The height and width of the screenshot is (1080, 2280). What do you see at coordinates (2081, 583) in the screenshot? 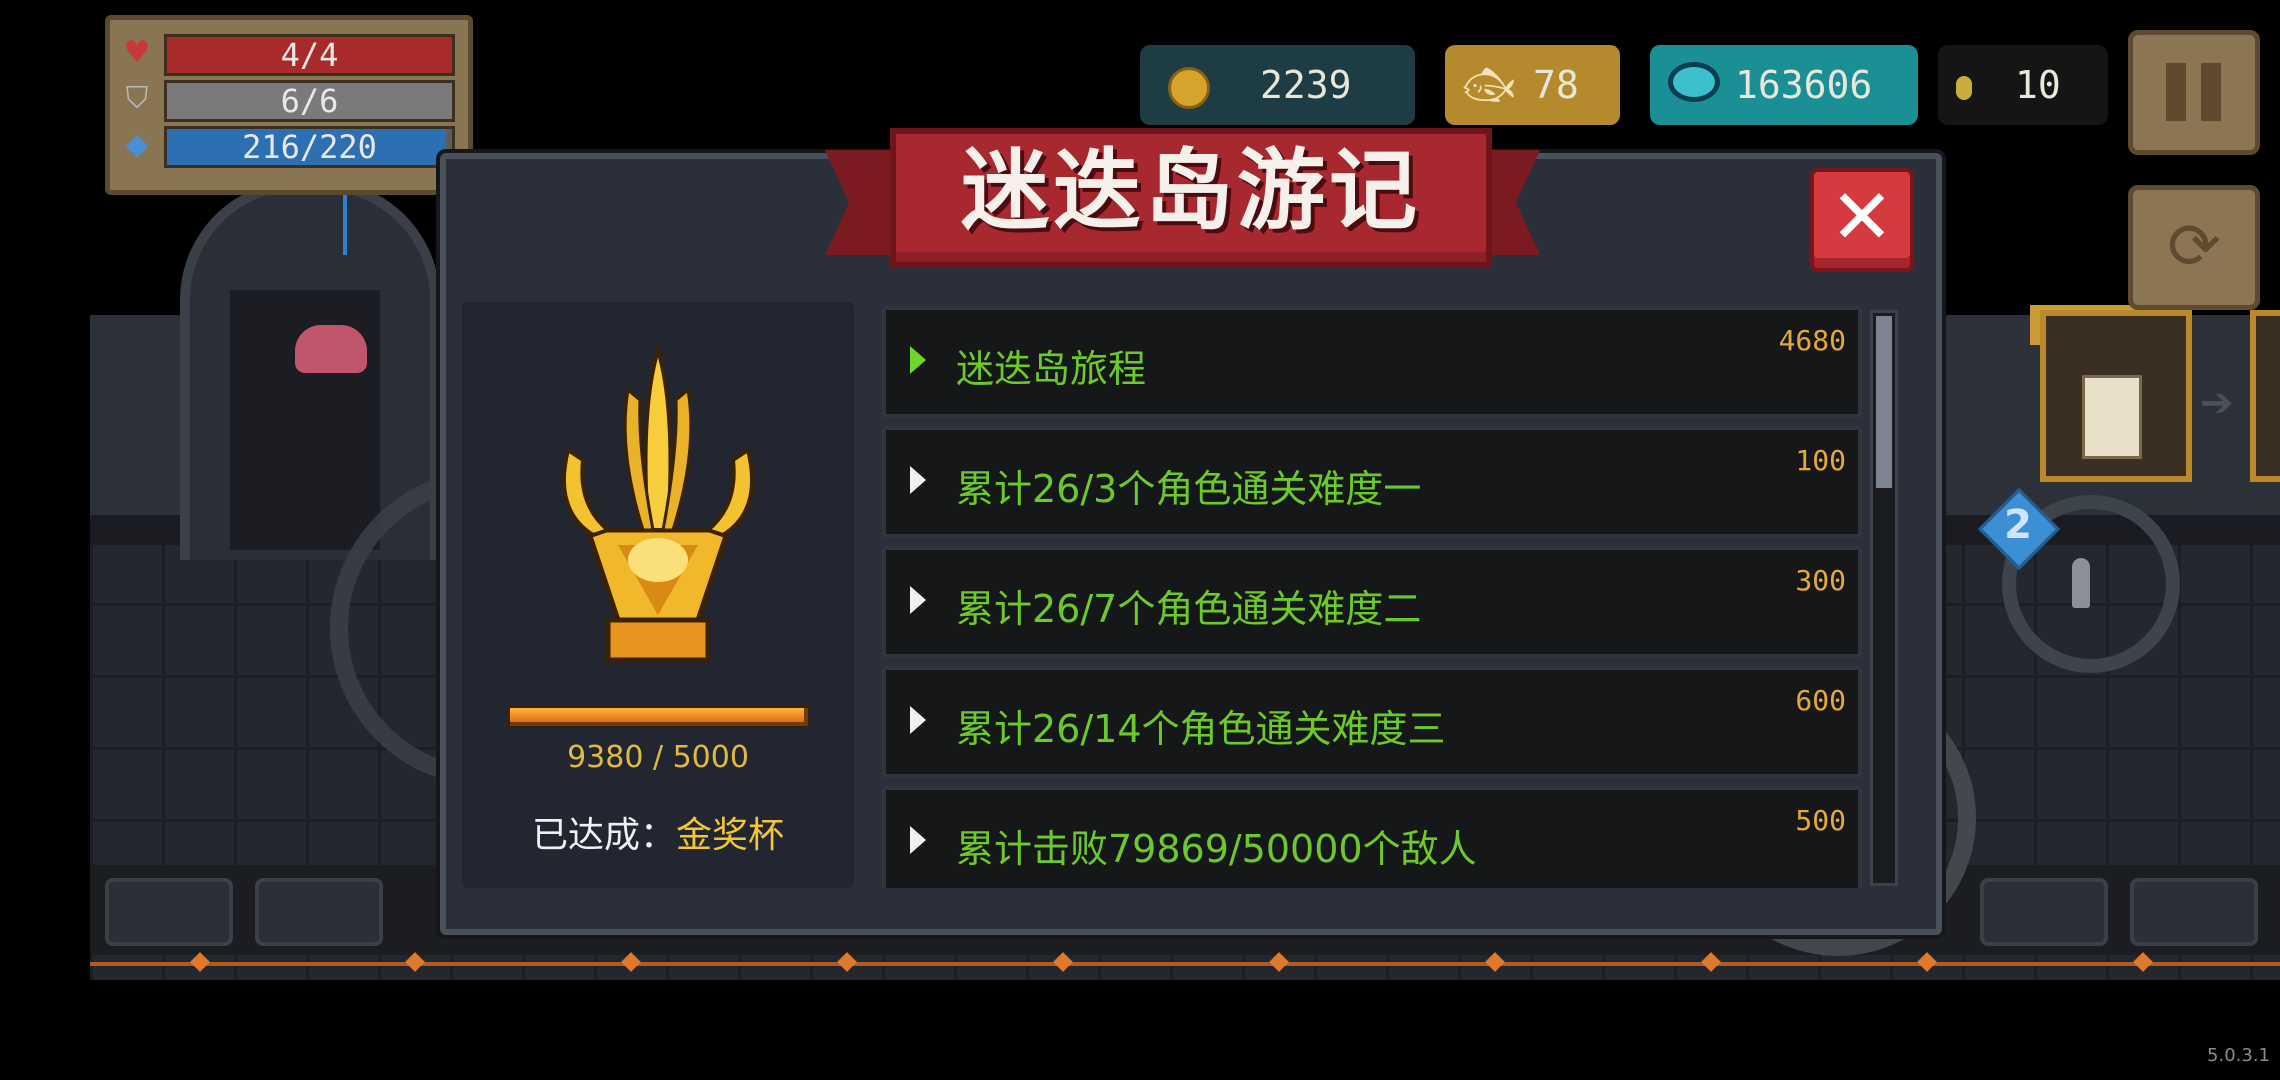
I see `weapon-icon` at bounding box center [2081, 583].